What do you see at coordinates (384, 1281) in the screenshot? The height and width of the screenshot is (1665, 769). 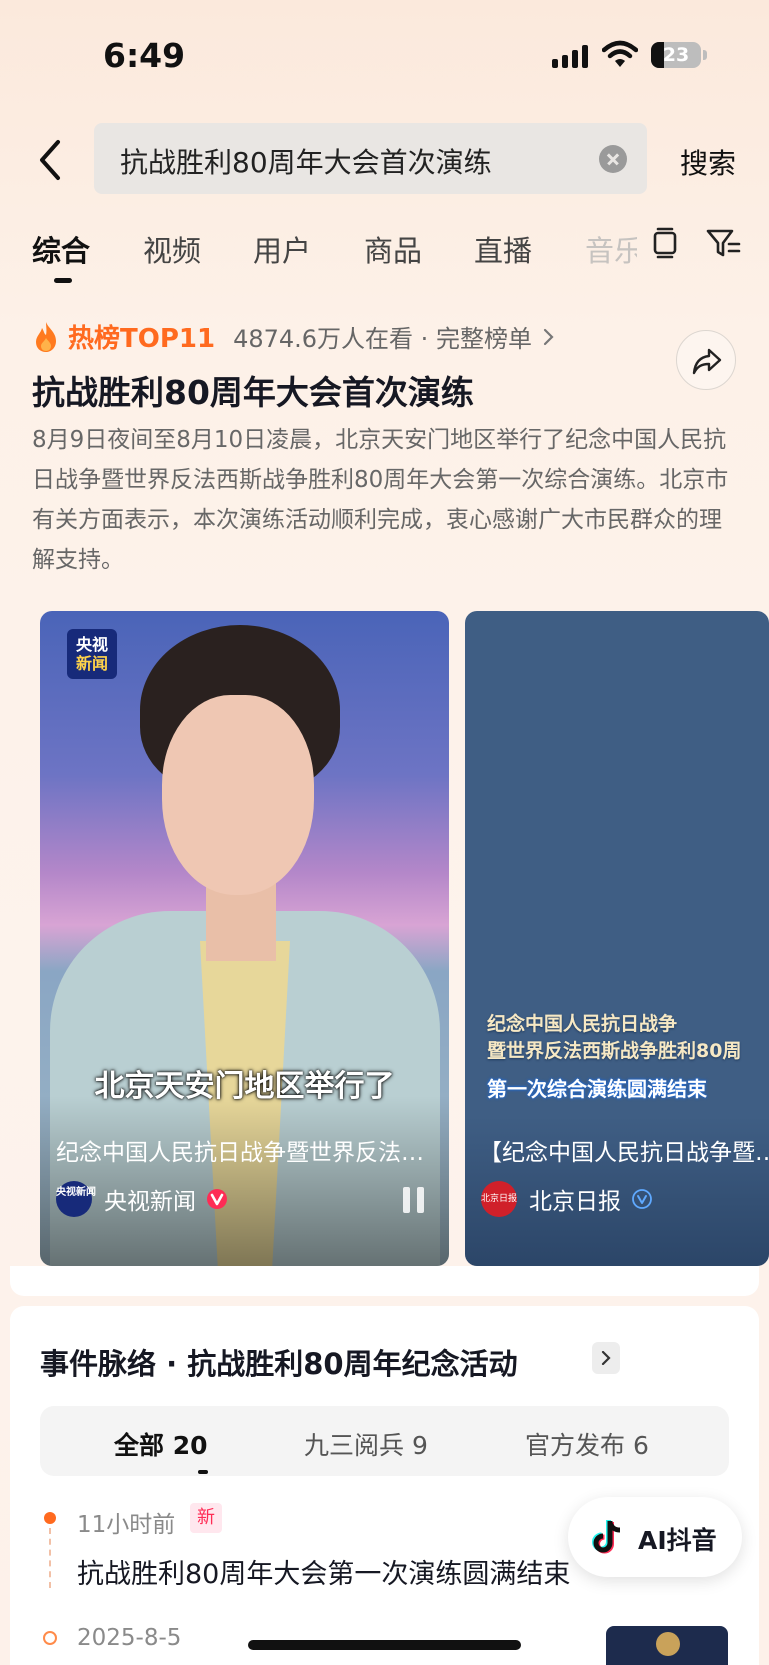 I see `section-divider` at bounding box center [384, 1281].